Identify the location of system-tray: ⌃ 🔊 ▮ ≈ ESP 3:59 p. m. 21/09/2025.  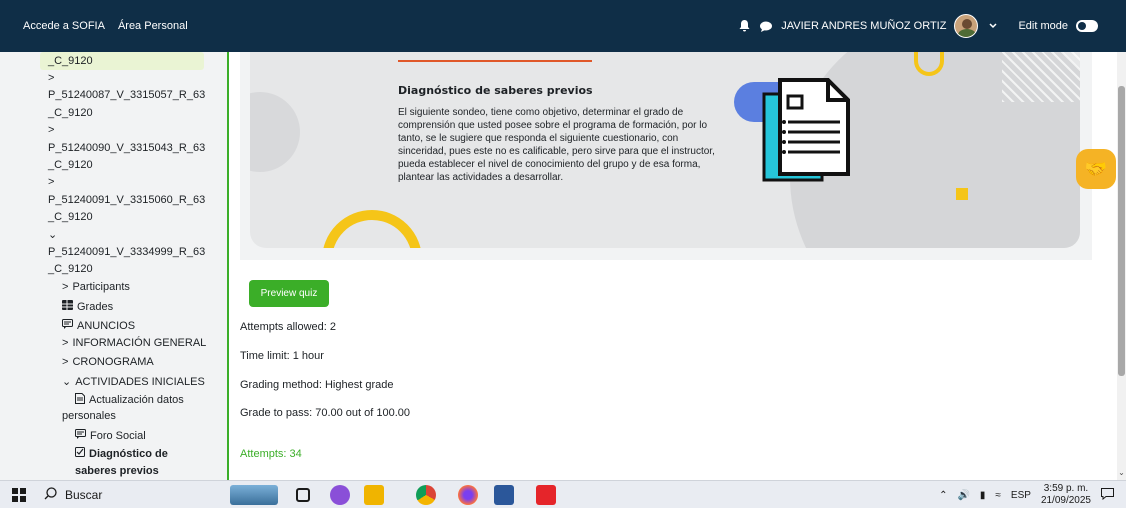
(1026, 494).